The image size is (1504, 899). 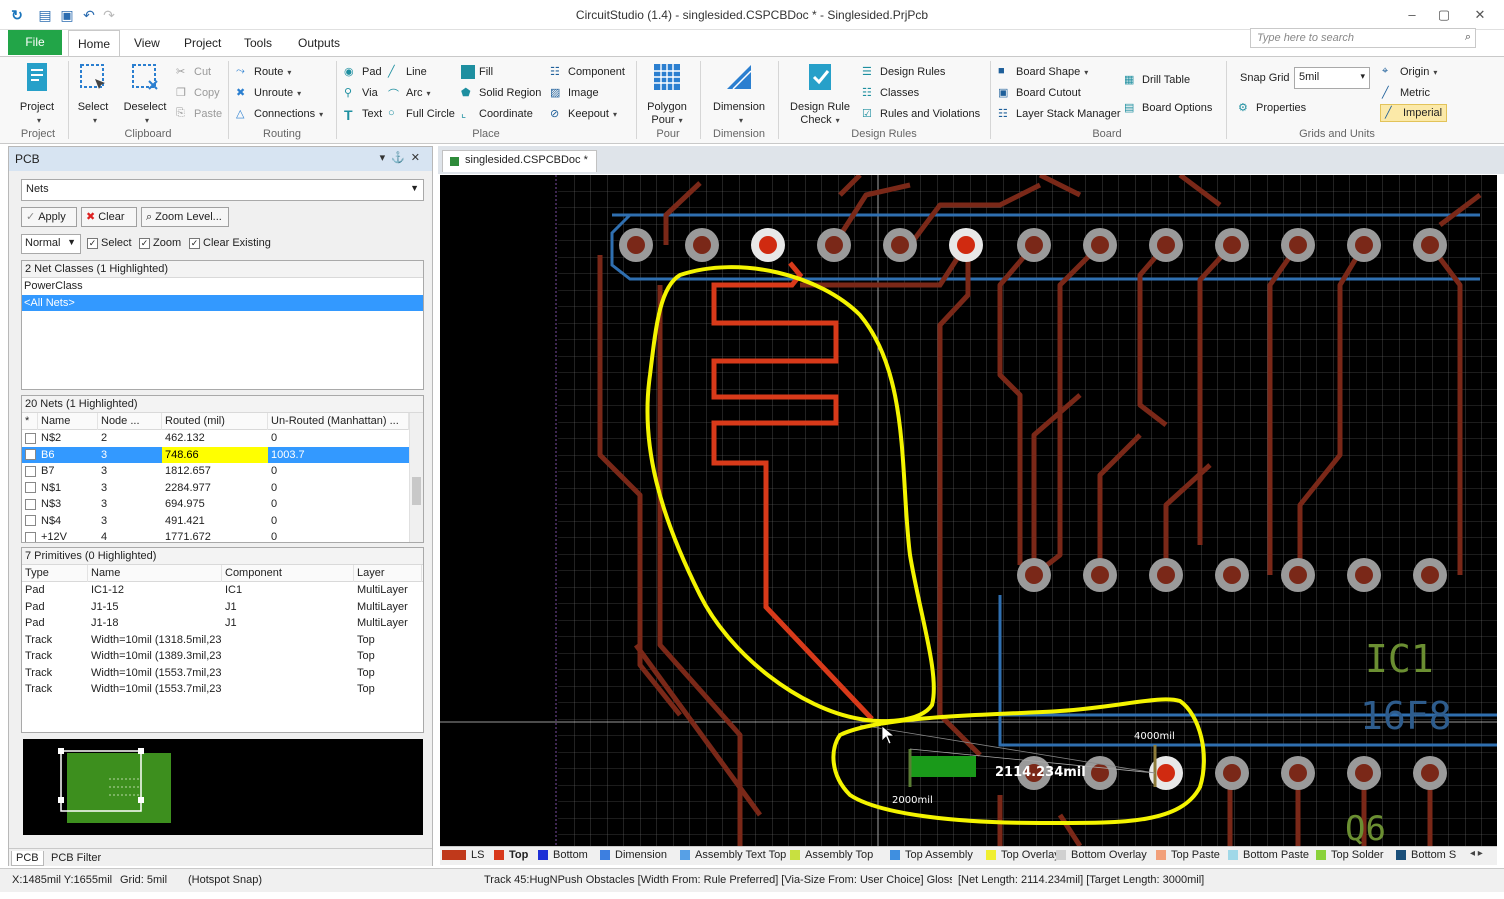 What do you see at coordinates (583, 114) in the screenshot?
I see `keepout-button: ⊘ Keepout ▾` at bounding box center [583, 114].